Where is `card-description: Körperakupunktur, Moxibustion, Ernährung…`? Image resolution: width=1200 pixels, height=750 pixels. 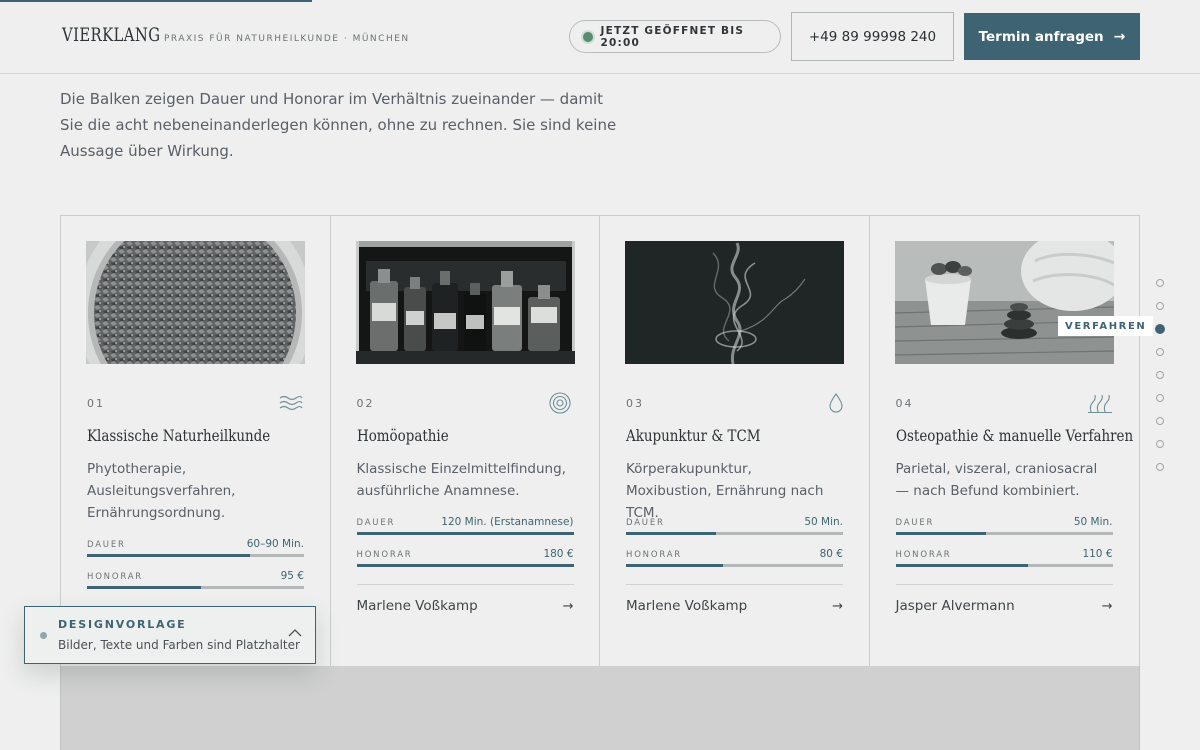
card-description: Körperakupunktur, Moxibustion, Ernährung… is located at coordinates (725, 491).